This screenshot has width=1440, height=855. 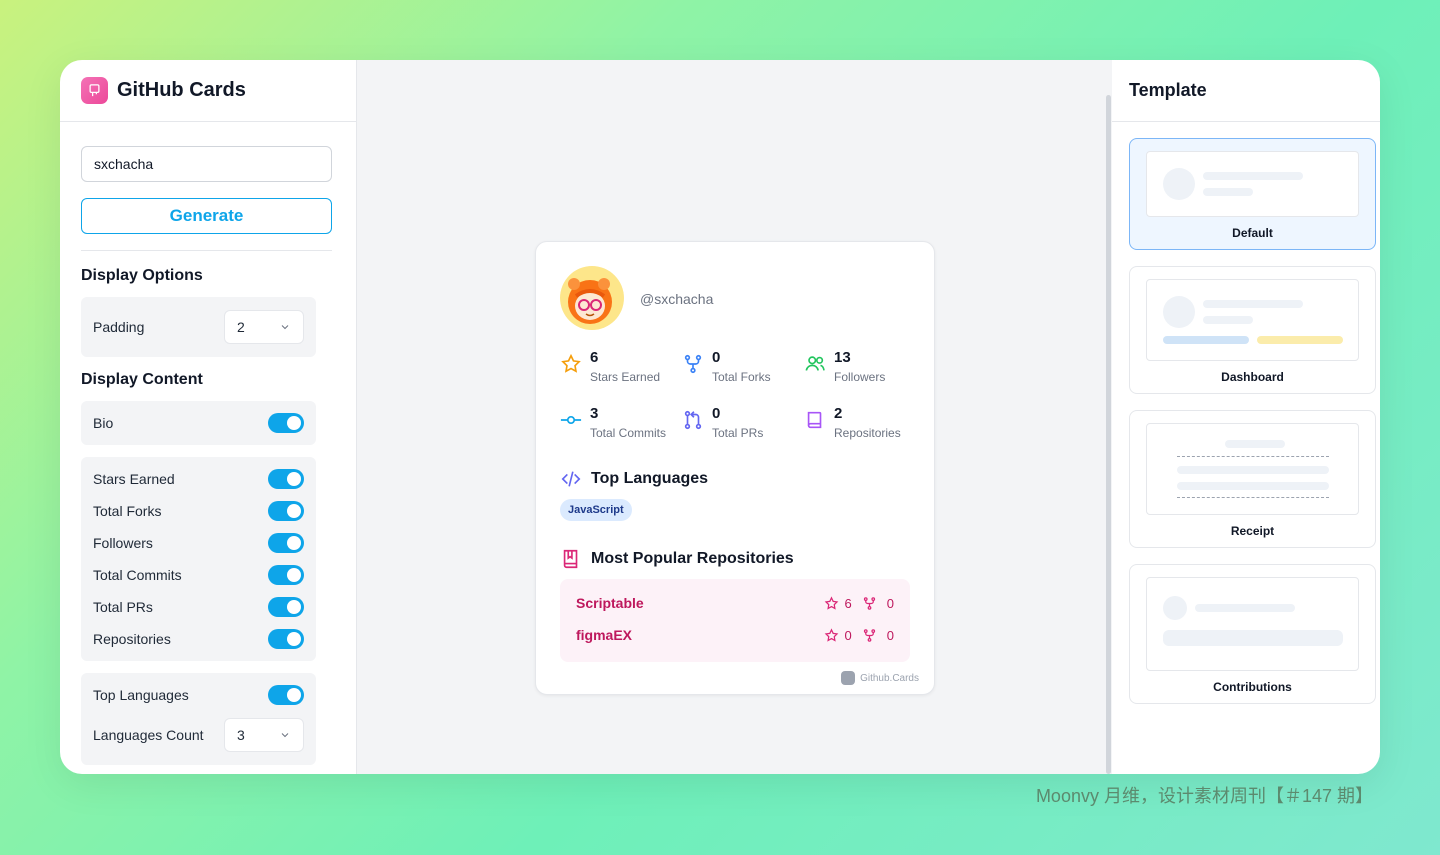 I want to click on stat-label: Total PRs, so click(x=738, y=433).